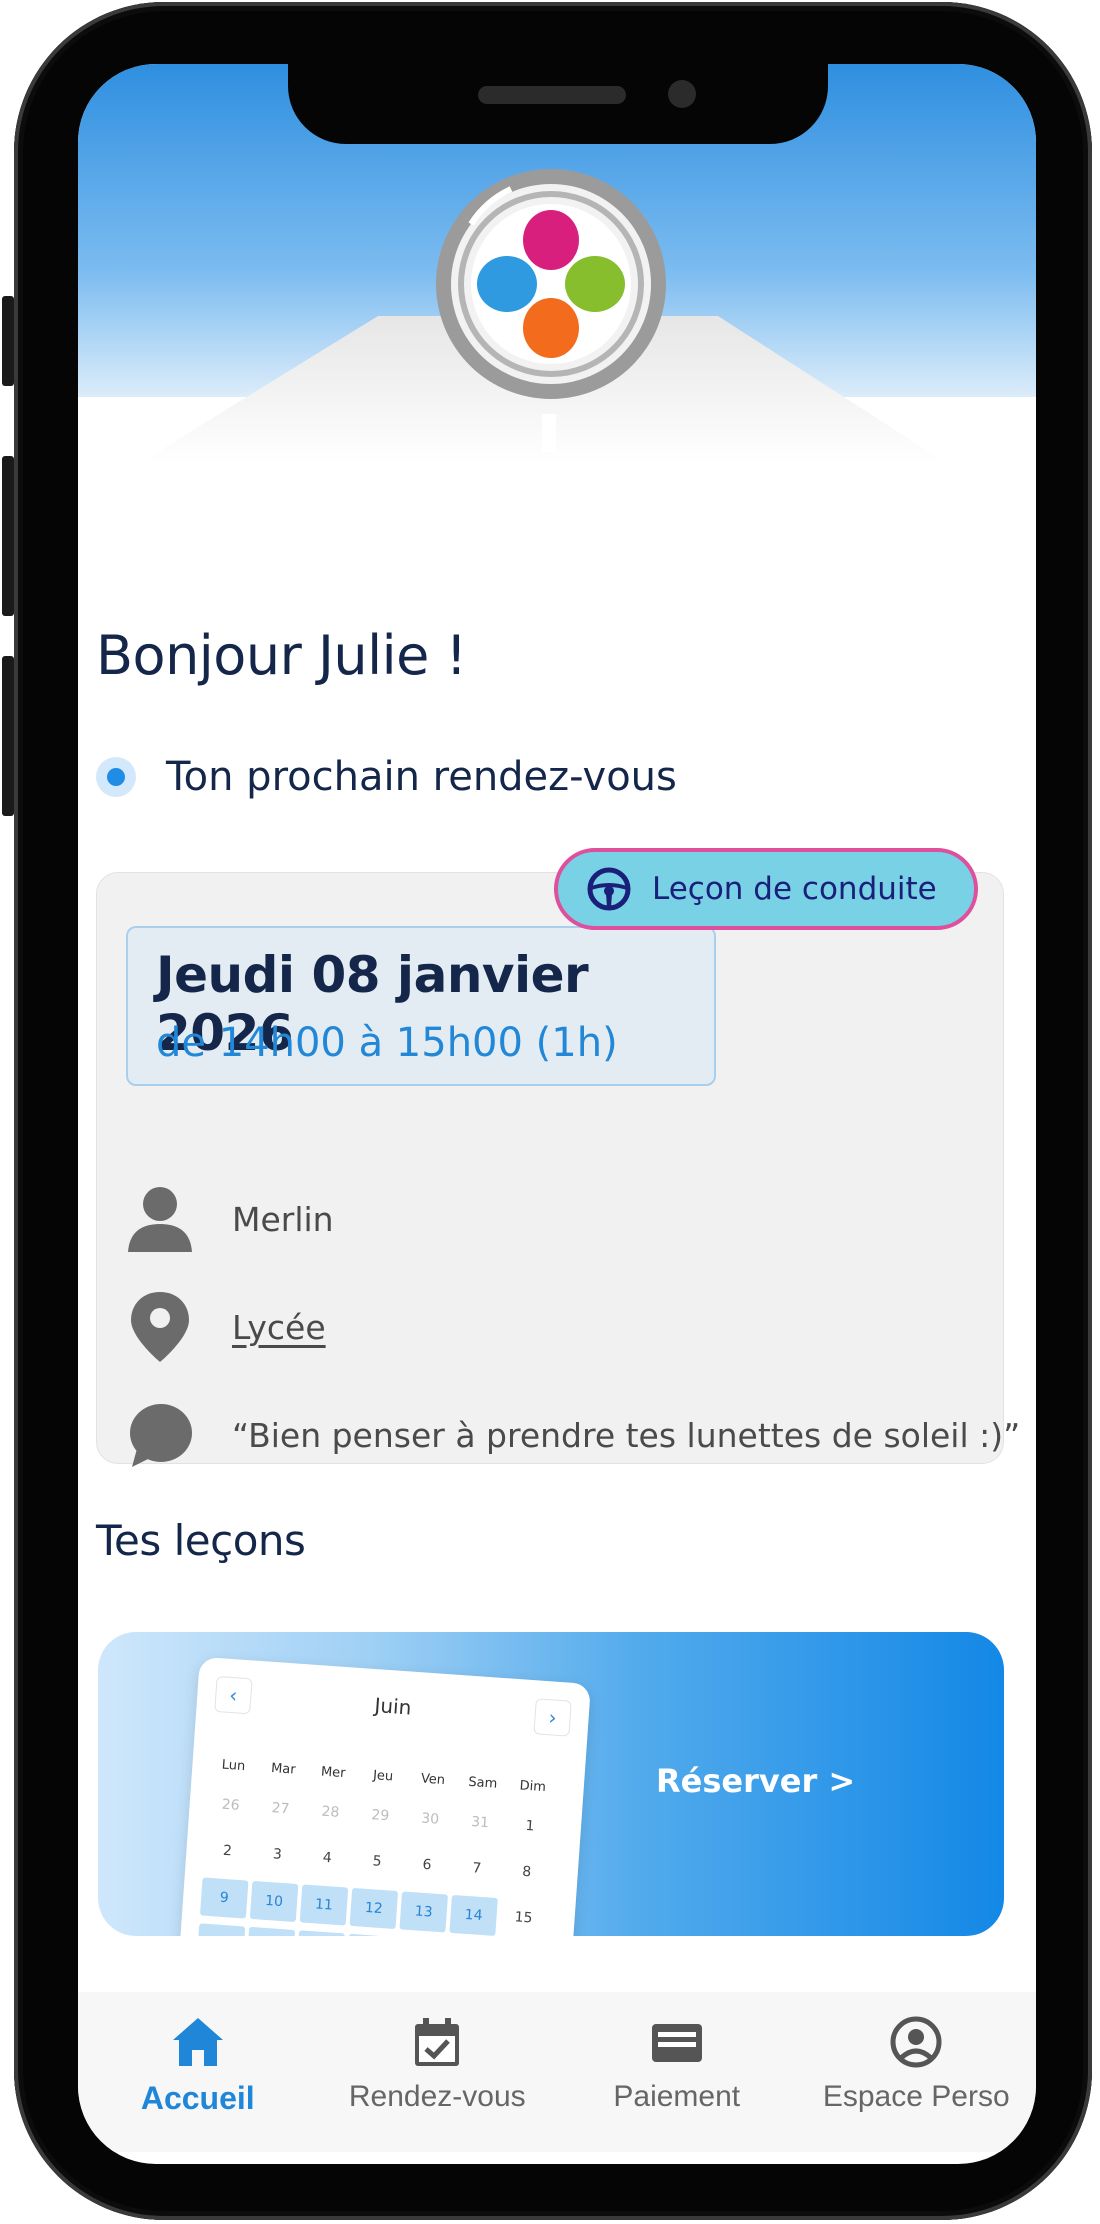 The height and width of the screenshot is (2224, 1100). I want to click on calendar-day: 28, so click(330, 1812).